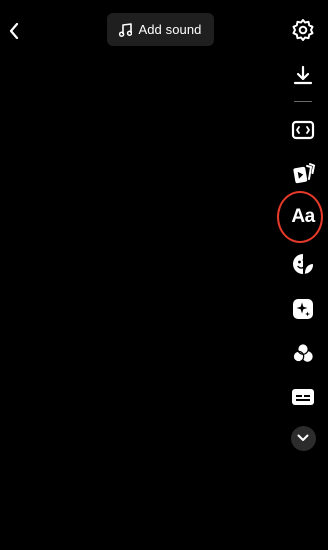 This screenshot has height=550, width=328. I want to click on resize-button, so click(303, 130).